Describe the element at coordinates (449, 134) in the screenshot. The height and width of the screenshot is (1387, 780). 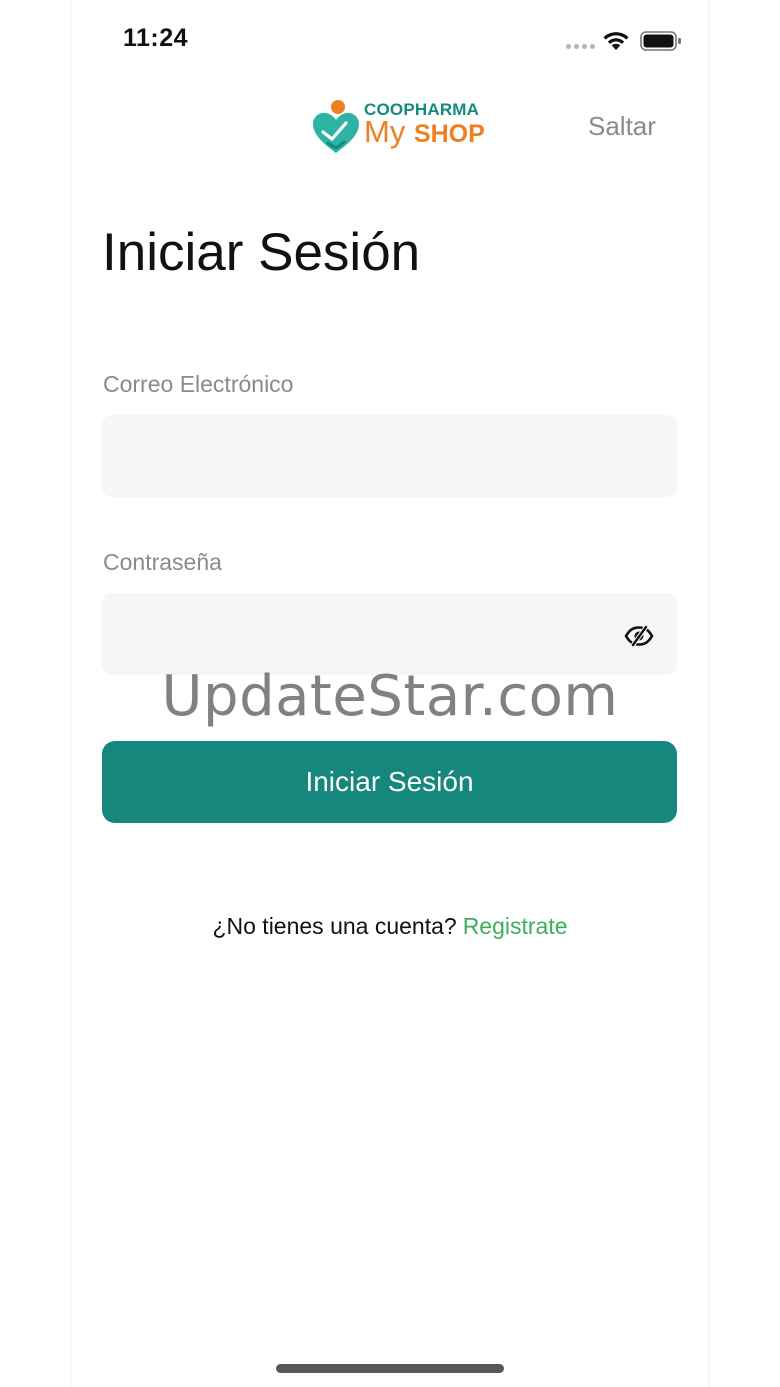
I see `logo-shop-text: SHOP` at that location.